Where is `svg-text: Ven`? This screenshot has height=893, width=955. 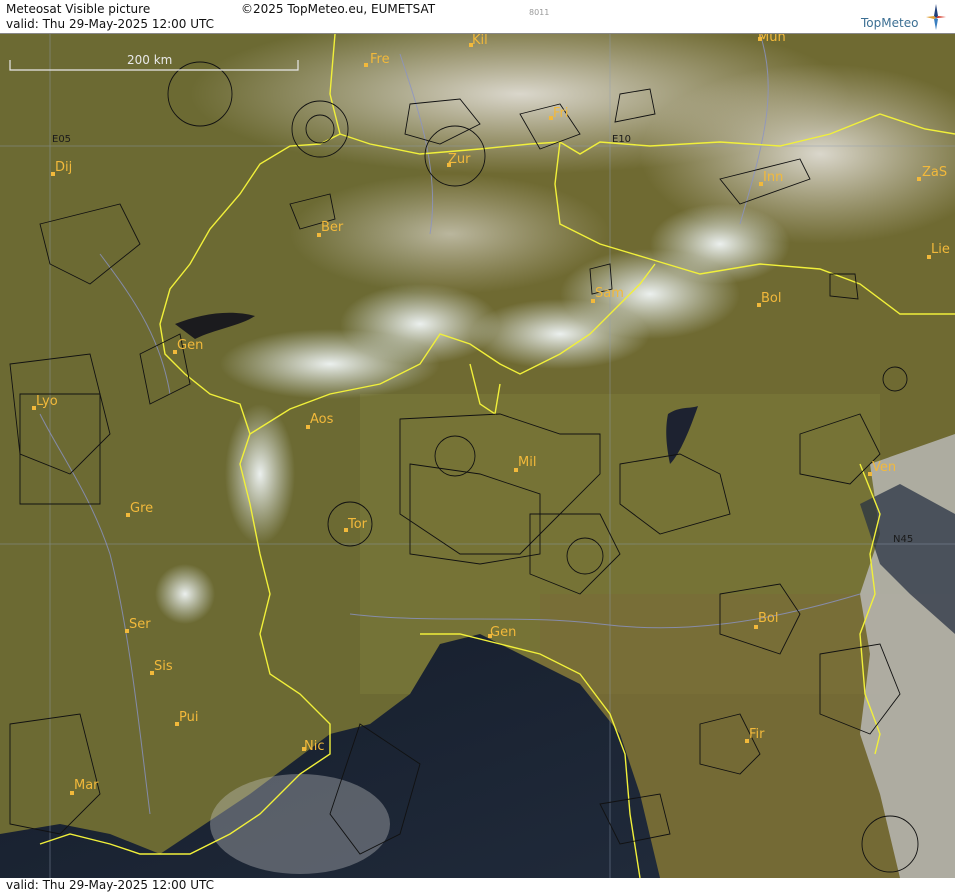 svg-text: Ven is located at coordinates (884, 467).